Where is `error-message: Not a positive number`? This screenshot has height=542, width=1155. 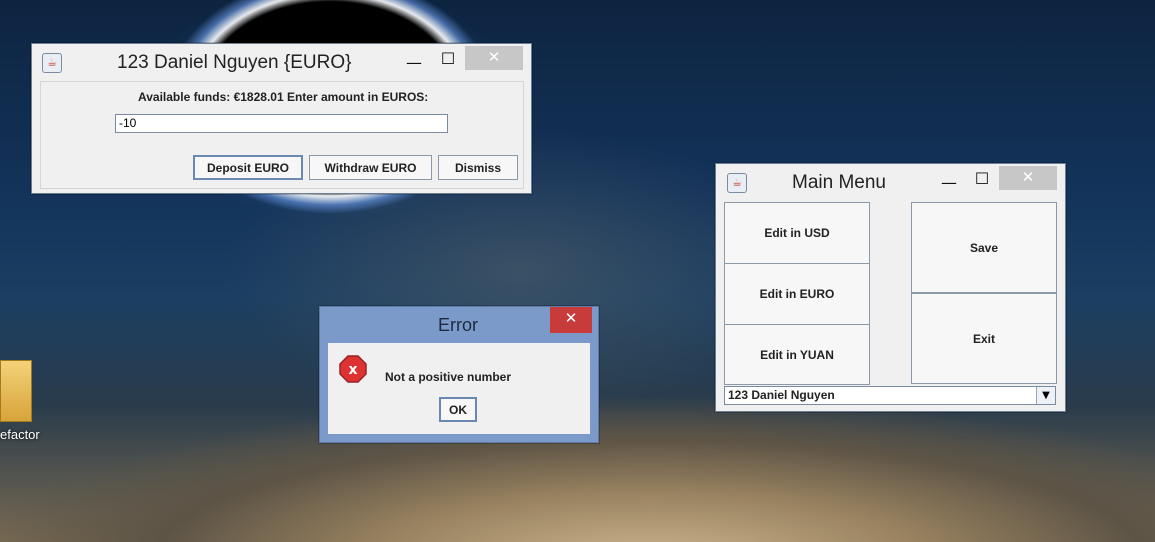
error-message: Not a positive number is located at coordinates (448, 377).